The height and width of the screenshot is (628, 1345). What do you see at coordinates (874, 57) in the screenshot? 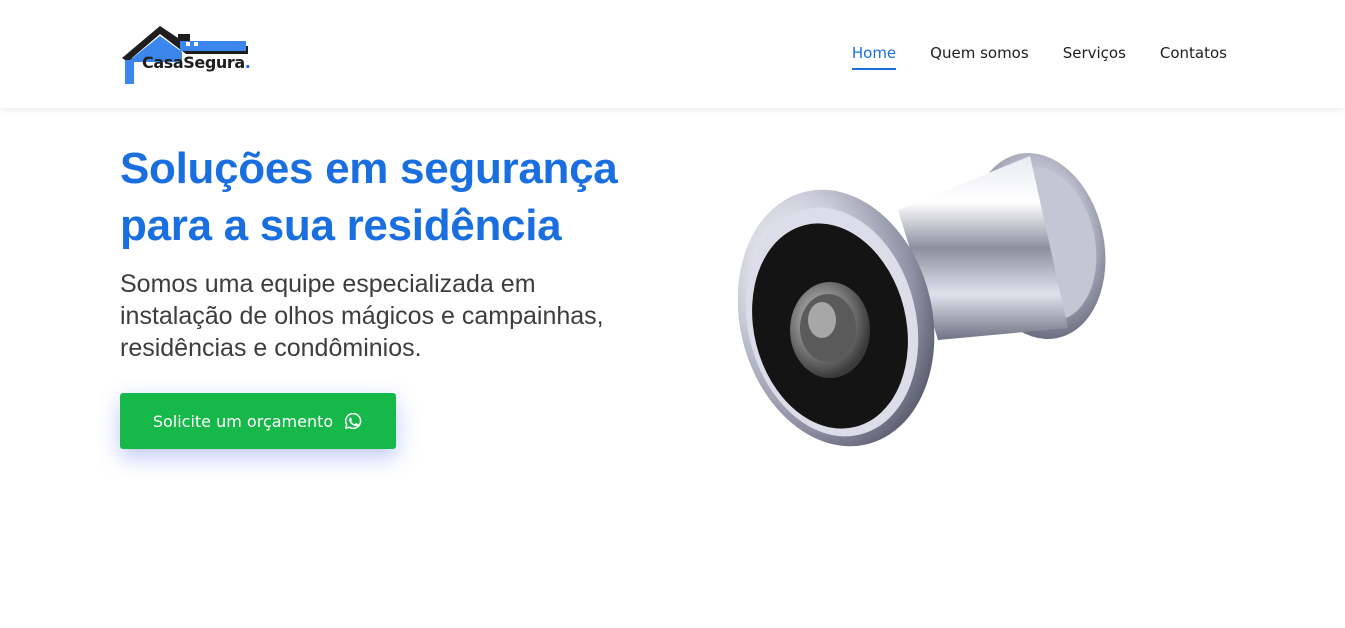
I see `nav-item-home: Home` at bounding box center [874, 57].